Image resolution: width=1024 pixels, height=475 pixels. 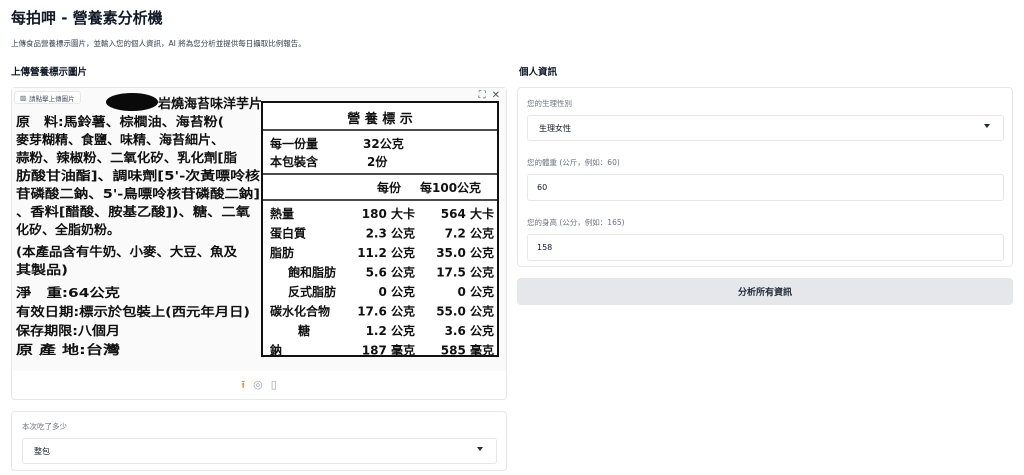 I want to click on sex-select: 生理女性, so click(x=765, y=128).